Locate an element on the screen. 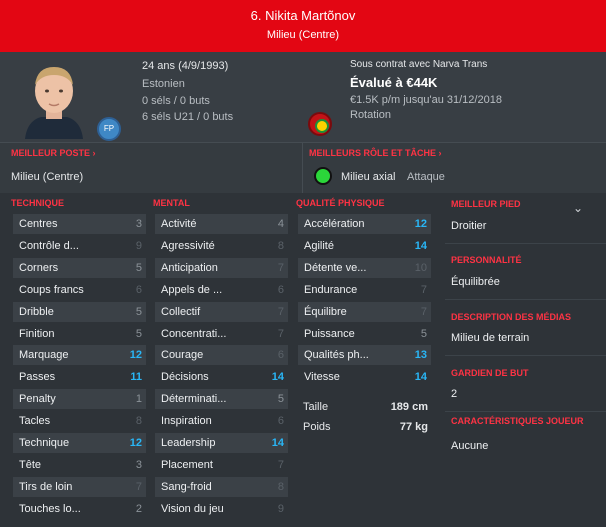 Image resolution: width=606 pixels, height=527 pixels. attribute-row: Tacles 8 is located at coordinates (79, 421).